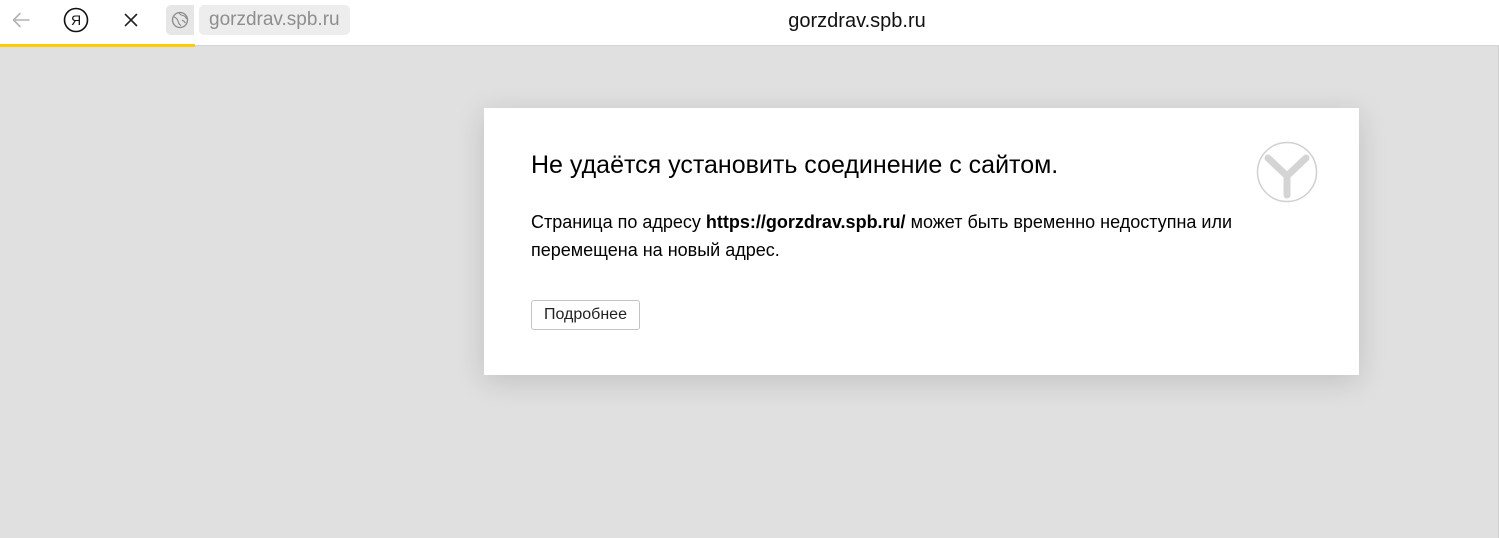  I want to click on page-title: gorzdrav.spb.ru, so click(857, 21).